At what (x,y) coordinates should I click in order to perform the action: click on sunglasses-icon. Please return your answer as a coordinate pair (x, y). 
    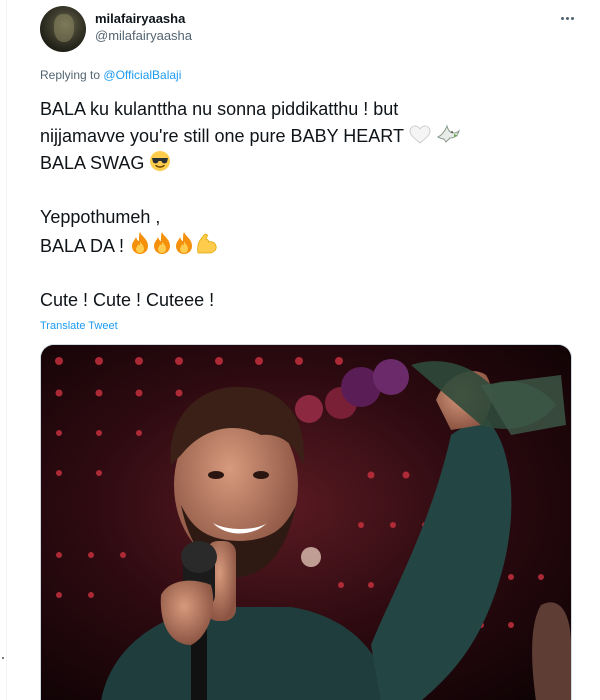
    Looking at the image, I should click on (160, 161).